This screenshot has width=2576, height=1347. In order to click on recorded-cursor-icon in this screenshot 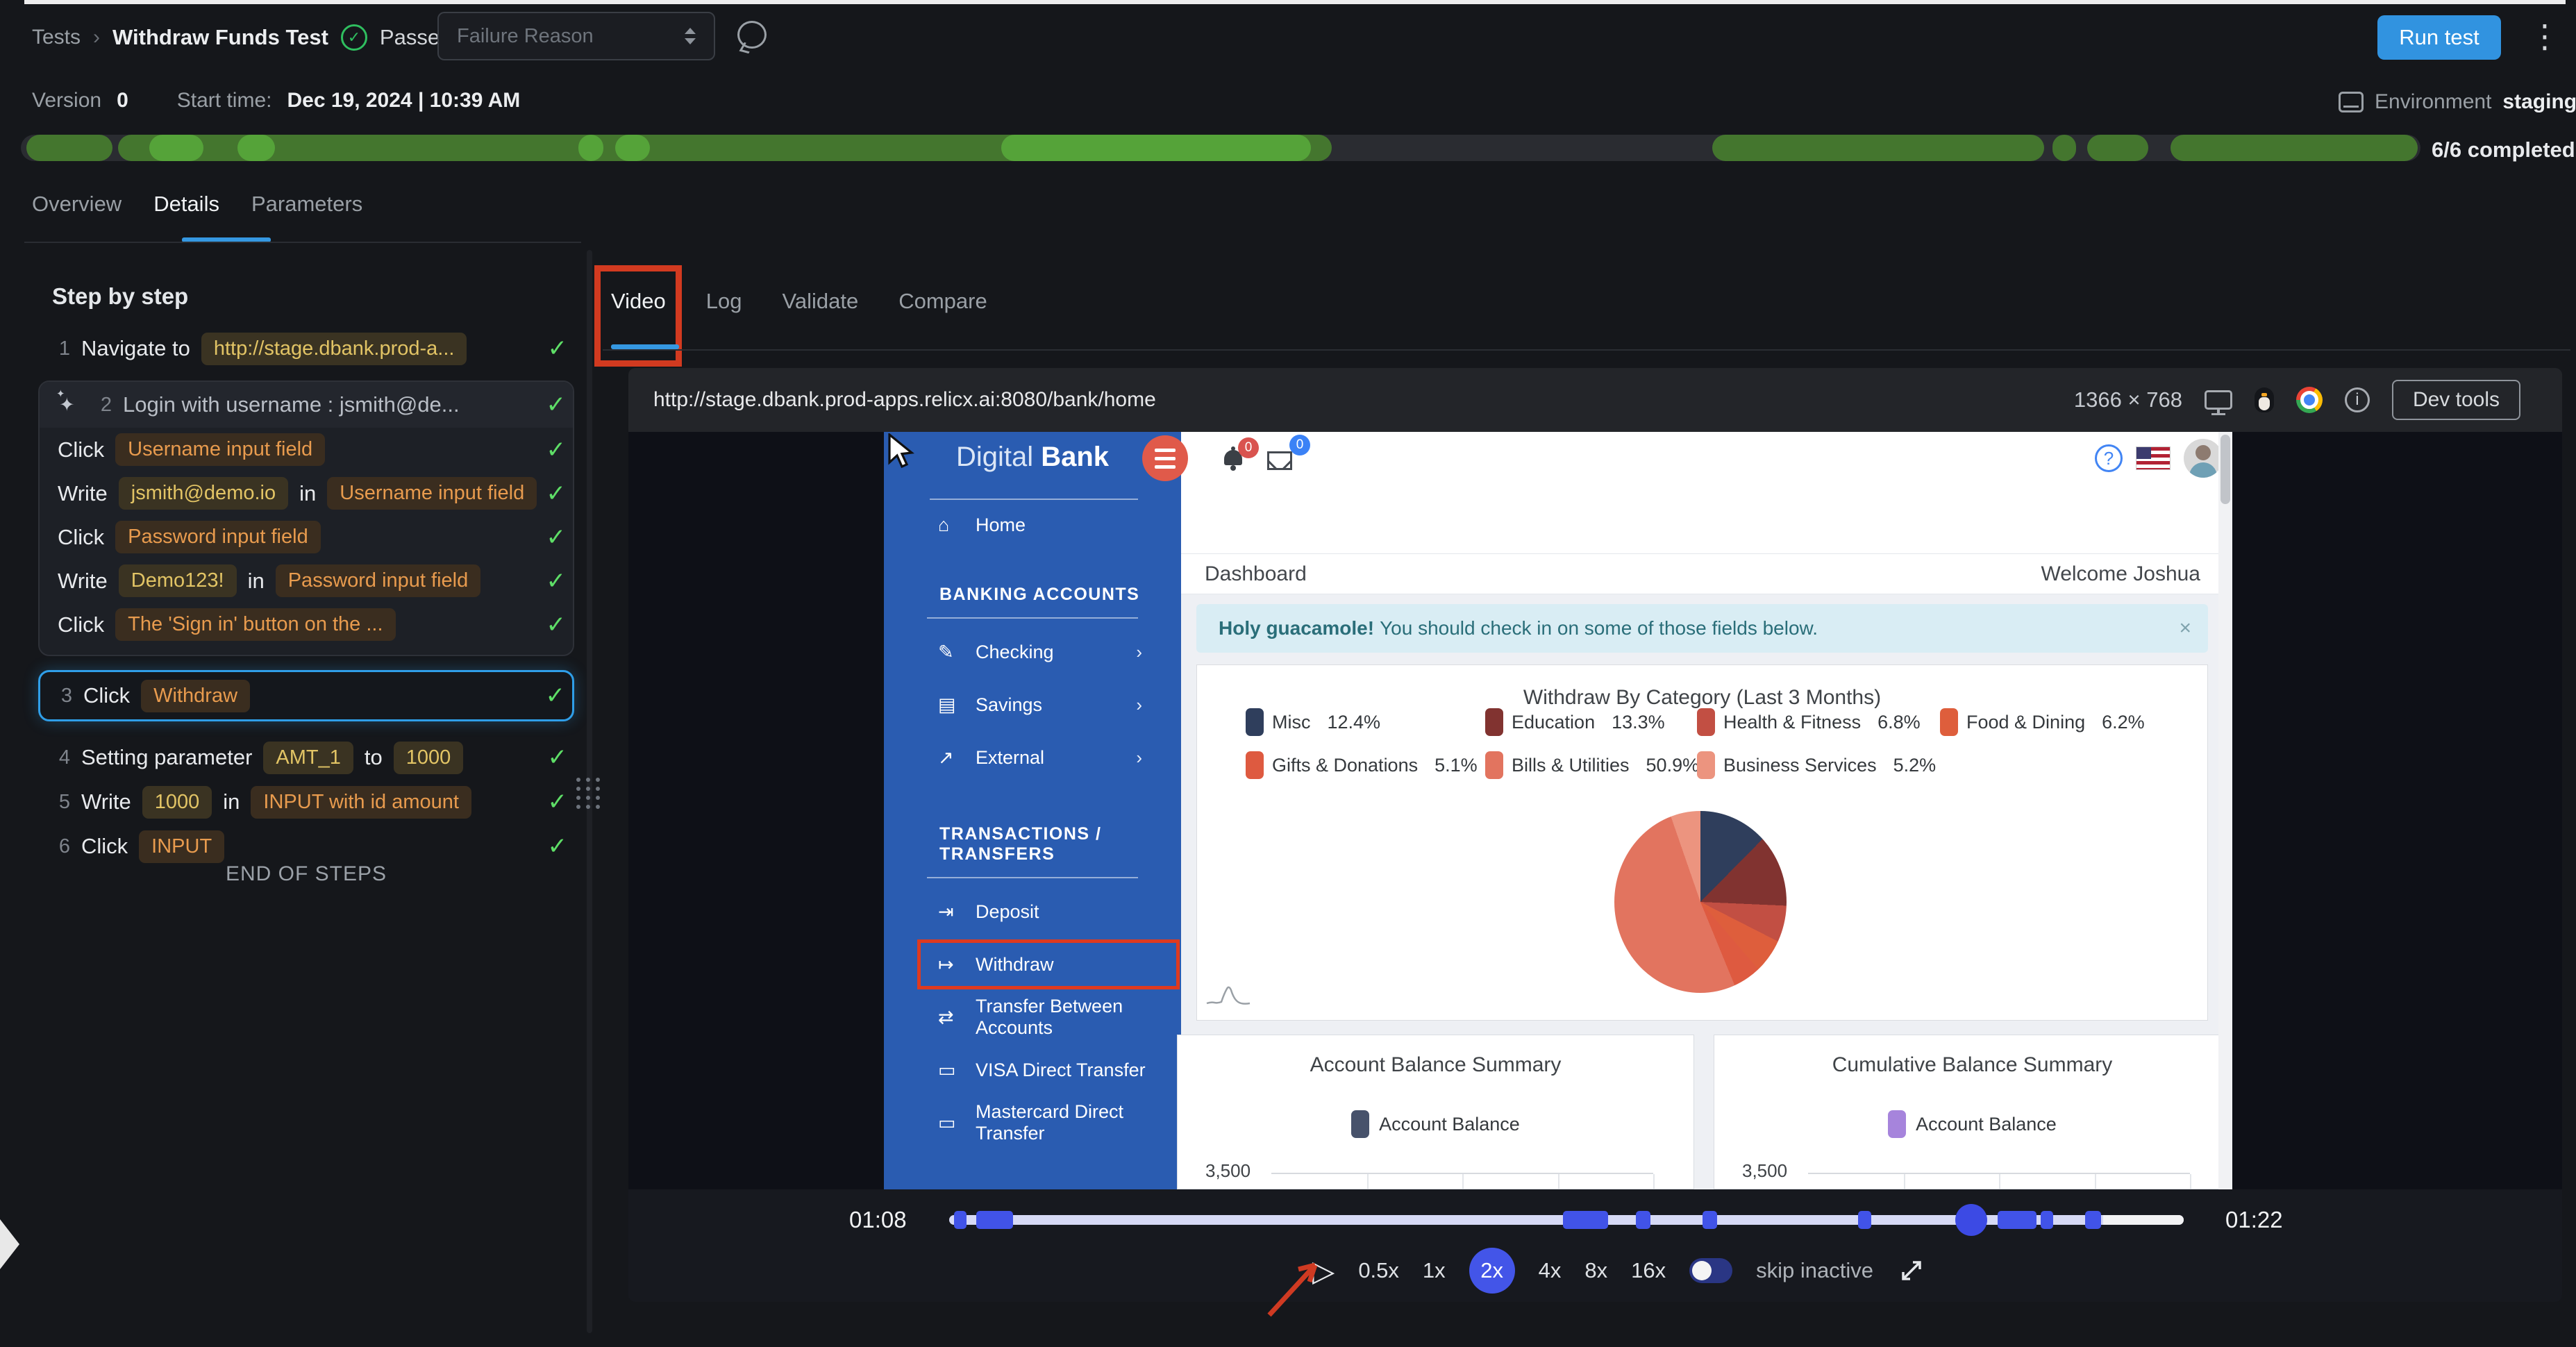, I will do `click(901, 451)`.